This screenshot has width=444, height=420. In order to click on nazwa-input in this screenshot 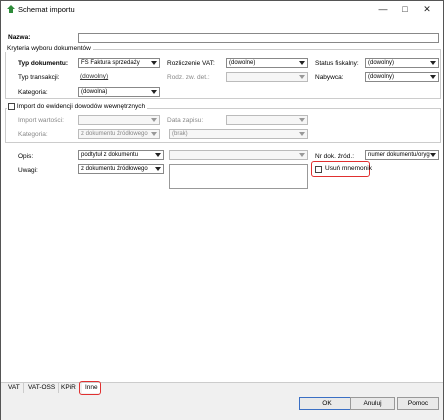, I will do `click(258, 38)`.